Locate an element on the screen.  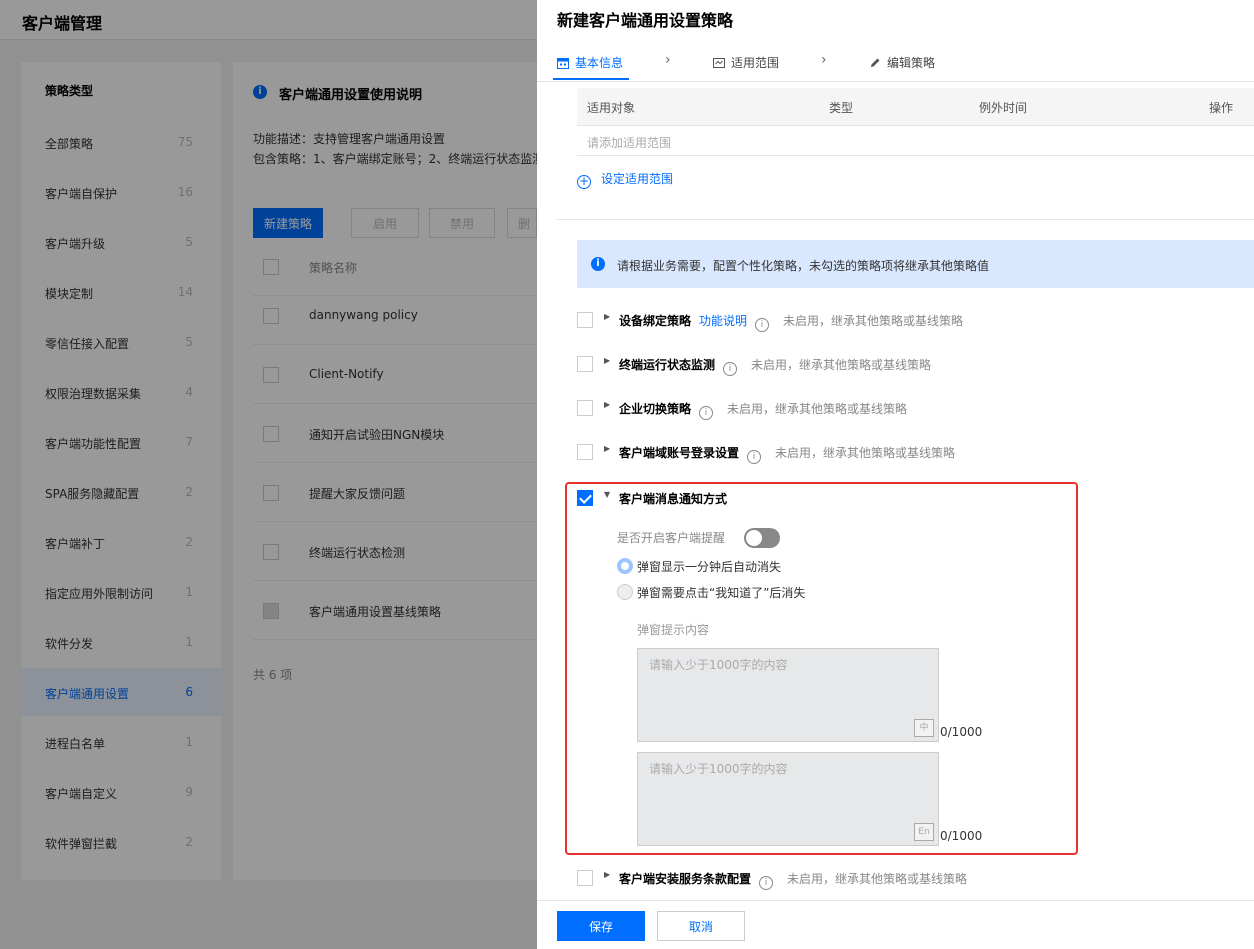
step-label: 编辑策略 is located at coordinates (911, 63).